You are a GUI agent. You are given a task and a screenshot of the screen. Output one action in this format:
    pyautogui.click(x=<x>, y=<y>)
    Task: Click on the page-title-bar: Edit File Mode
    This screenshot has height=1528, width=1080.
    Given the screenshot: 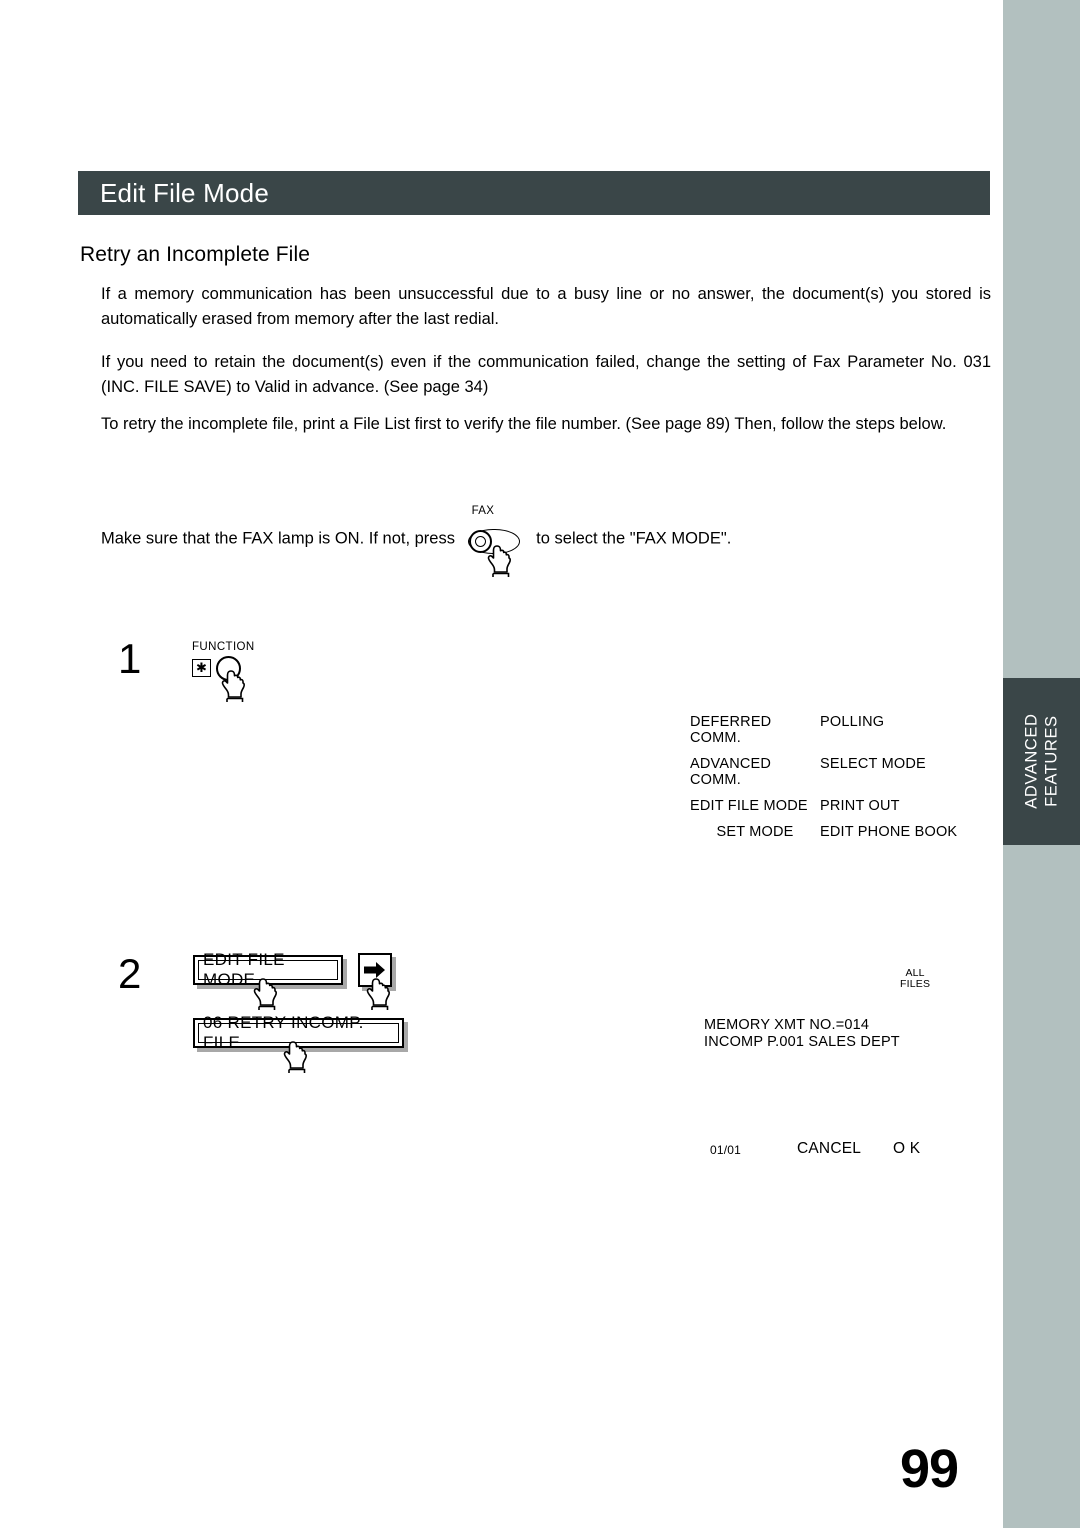 What is the action you would take?
    pyautogui.click(x=534, y=193)
    